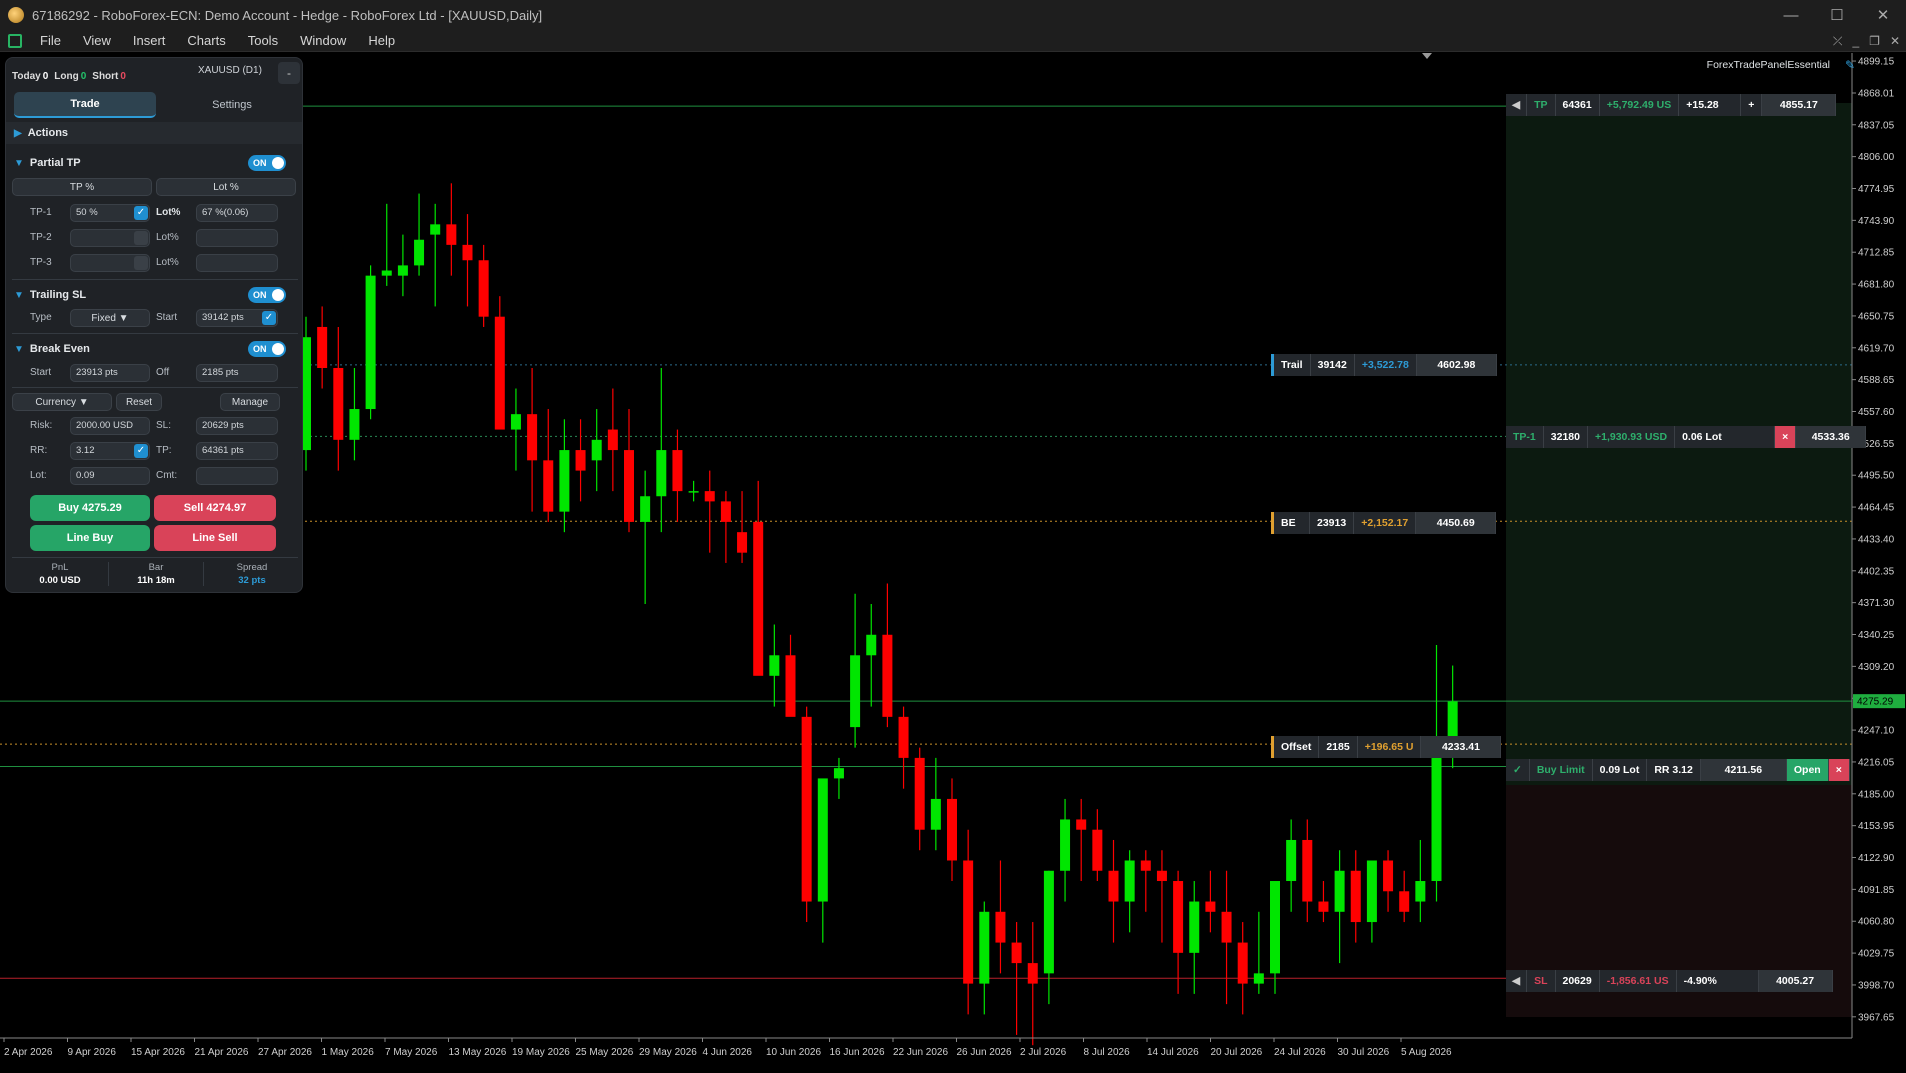 Image resolution: width=1906 pixels, height=1073 pixels. What do you see at coordinates (1837, 15) in the screenshot?
I see `maximize-icon: ☐` at bounding box center [1837, 15].